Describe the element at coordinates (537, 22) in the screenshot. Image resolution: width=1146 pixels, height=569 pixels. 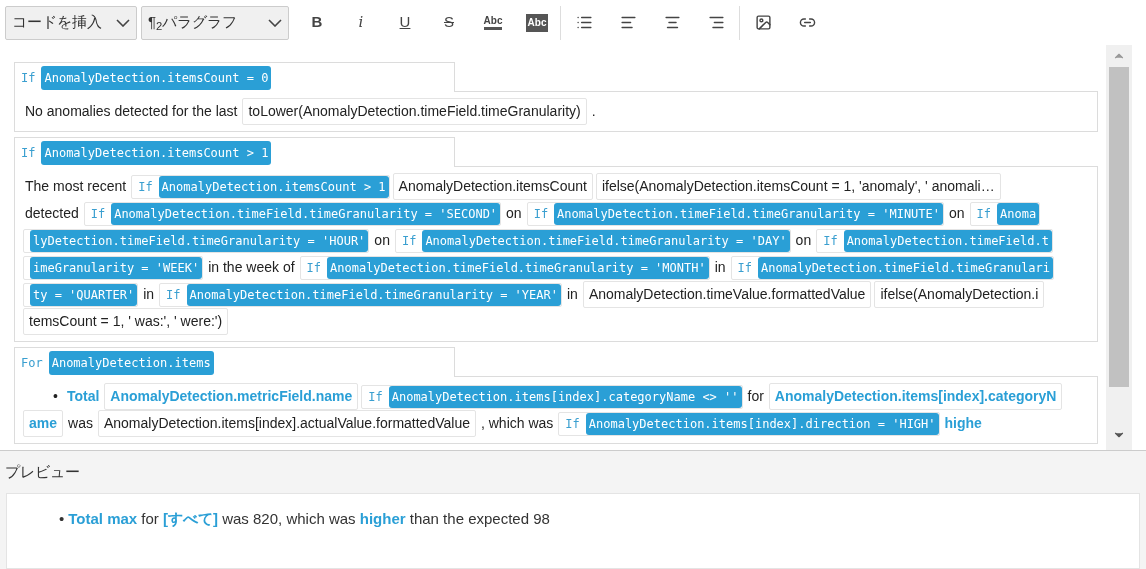
I see `highlight-button: Abc` at that location.